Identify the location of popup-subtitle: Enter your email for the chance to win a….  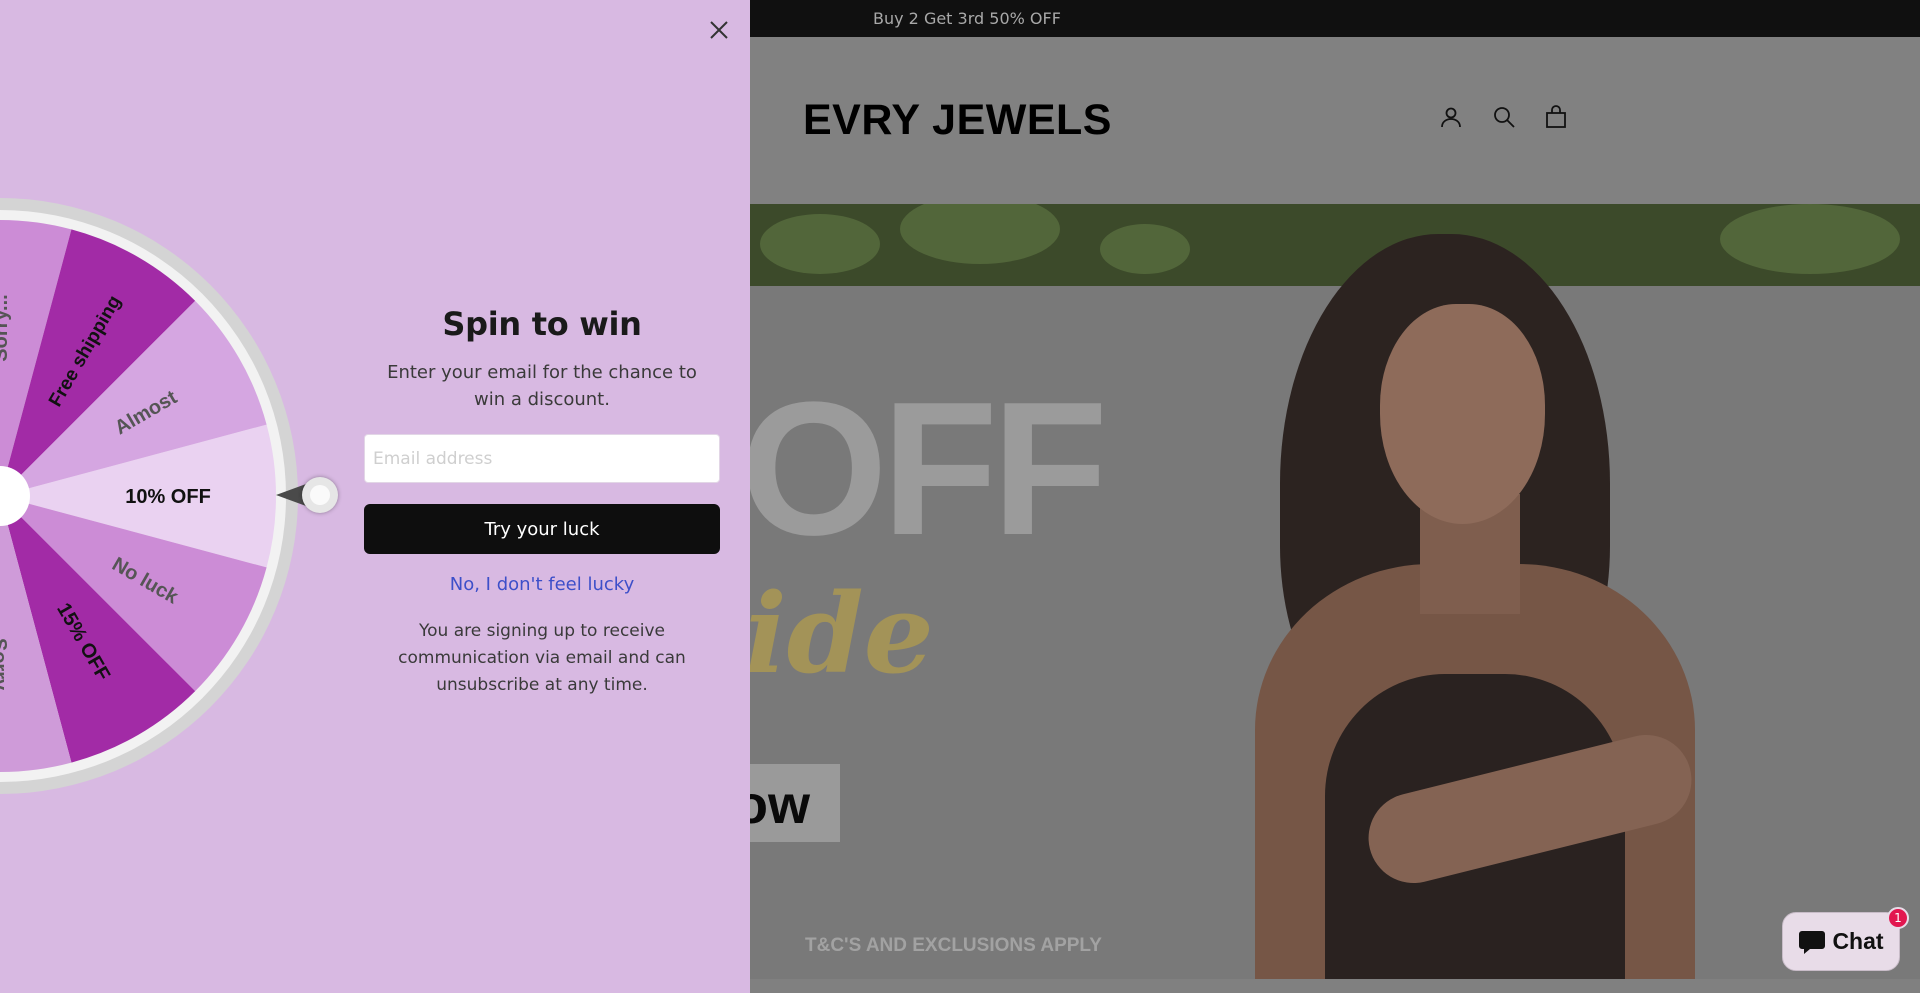
(542, 386).